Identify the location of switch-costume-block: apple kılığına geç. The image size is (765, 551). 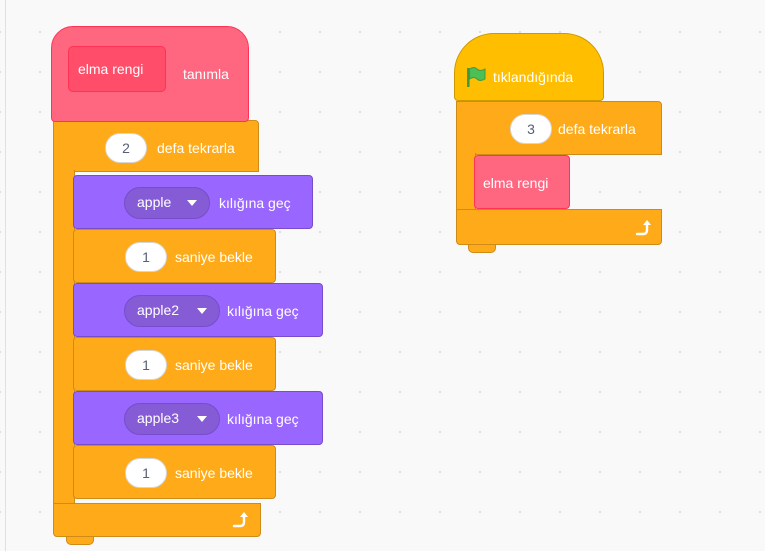
(193, 202).